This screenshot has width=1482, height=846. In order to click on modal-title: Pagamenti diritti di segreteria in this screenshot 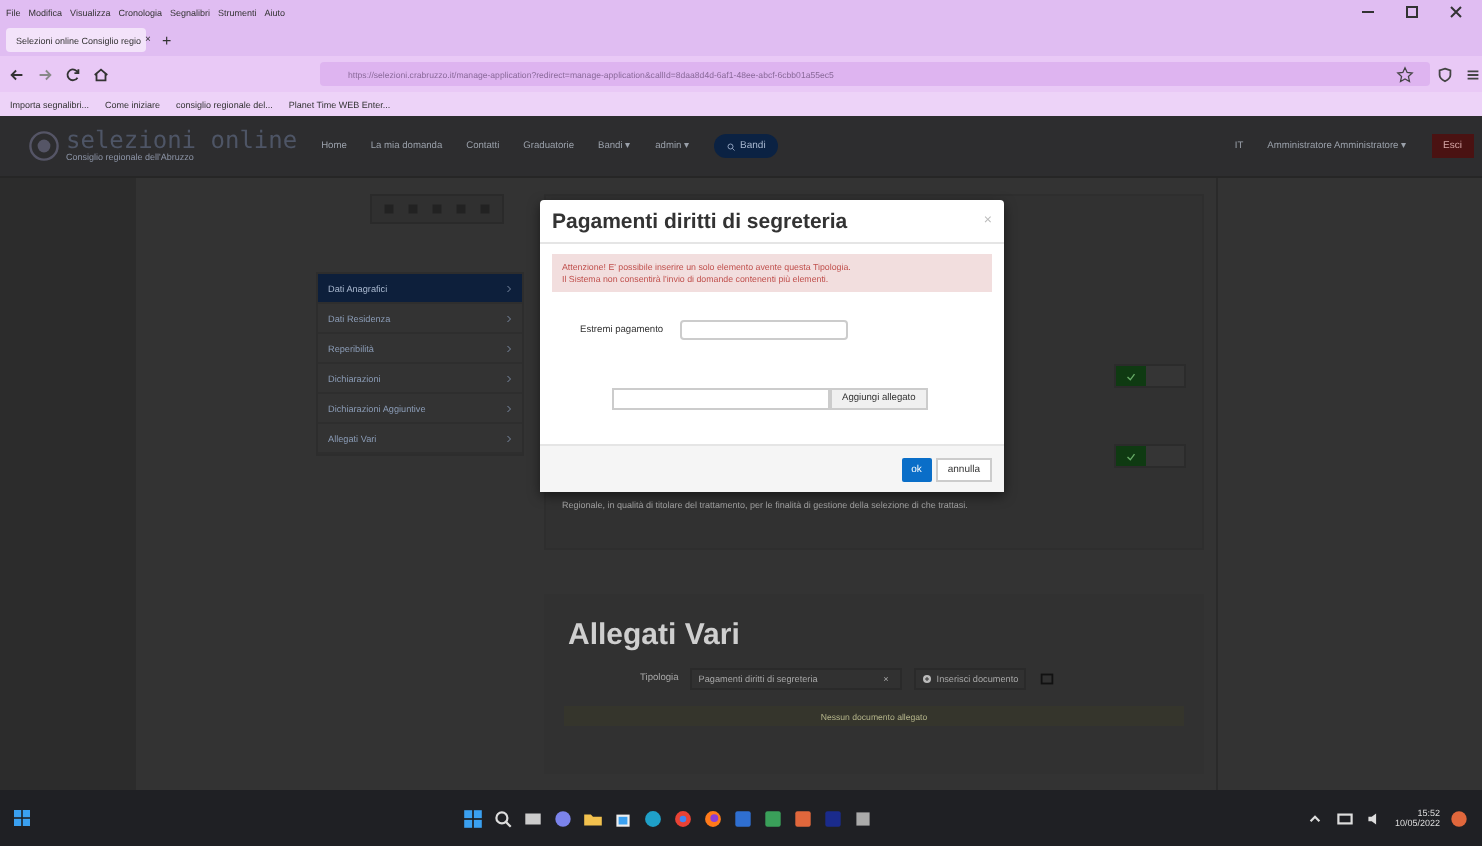, I will do `click(700, 221)`.